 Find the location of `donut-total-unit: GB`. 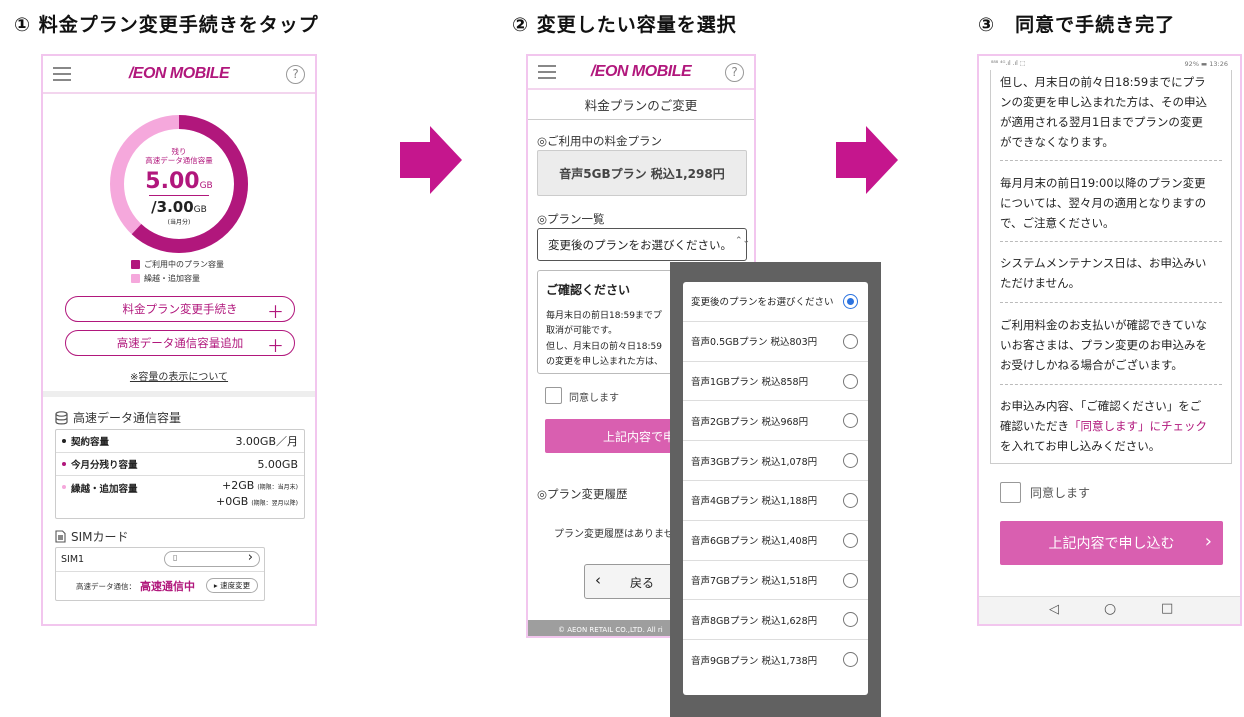

donut-total-unit: GB is located at coordinates (200, 210).